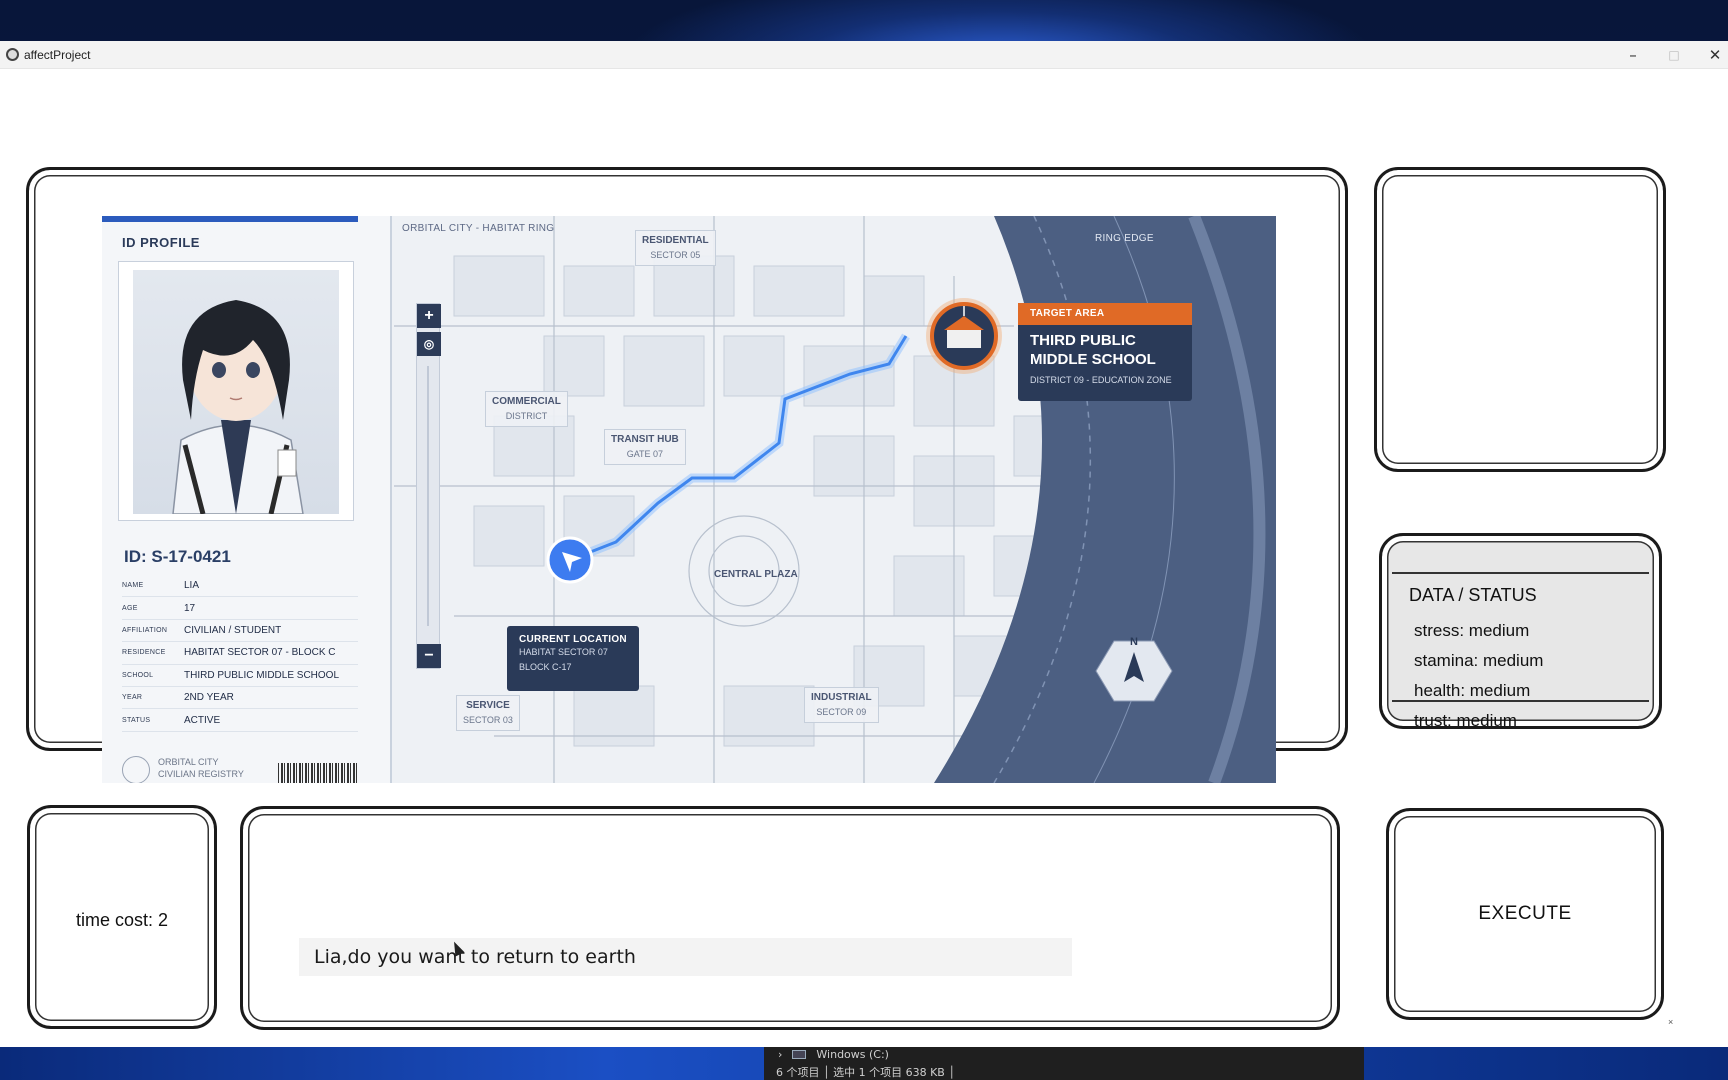 The height and width of the screenshot is (1080, 1728). Describe the element at coordinates (790, 918) in the screenshot. I see `dialogue-frame` at that location.